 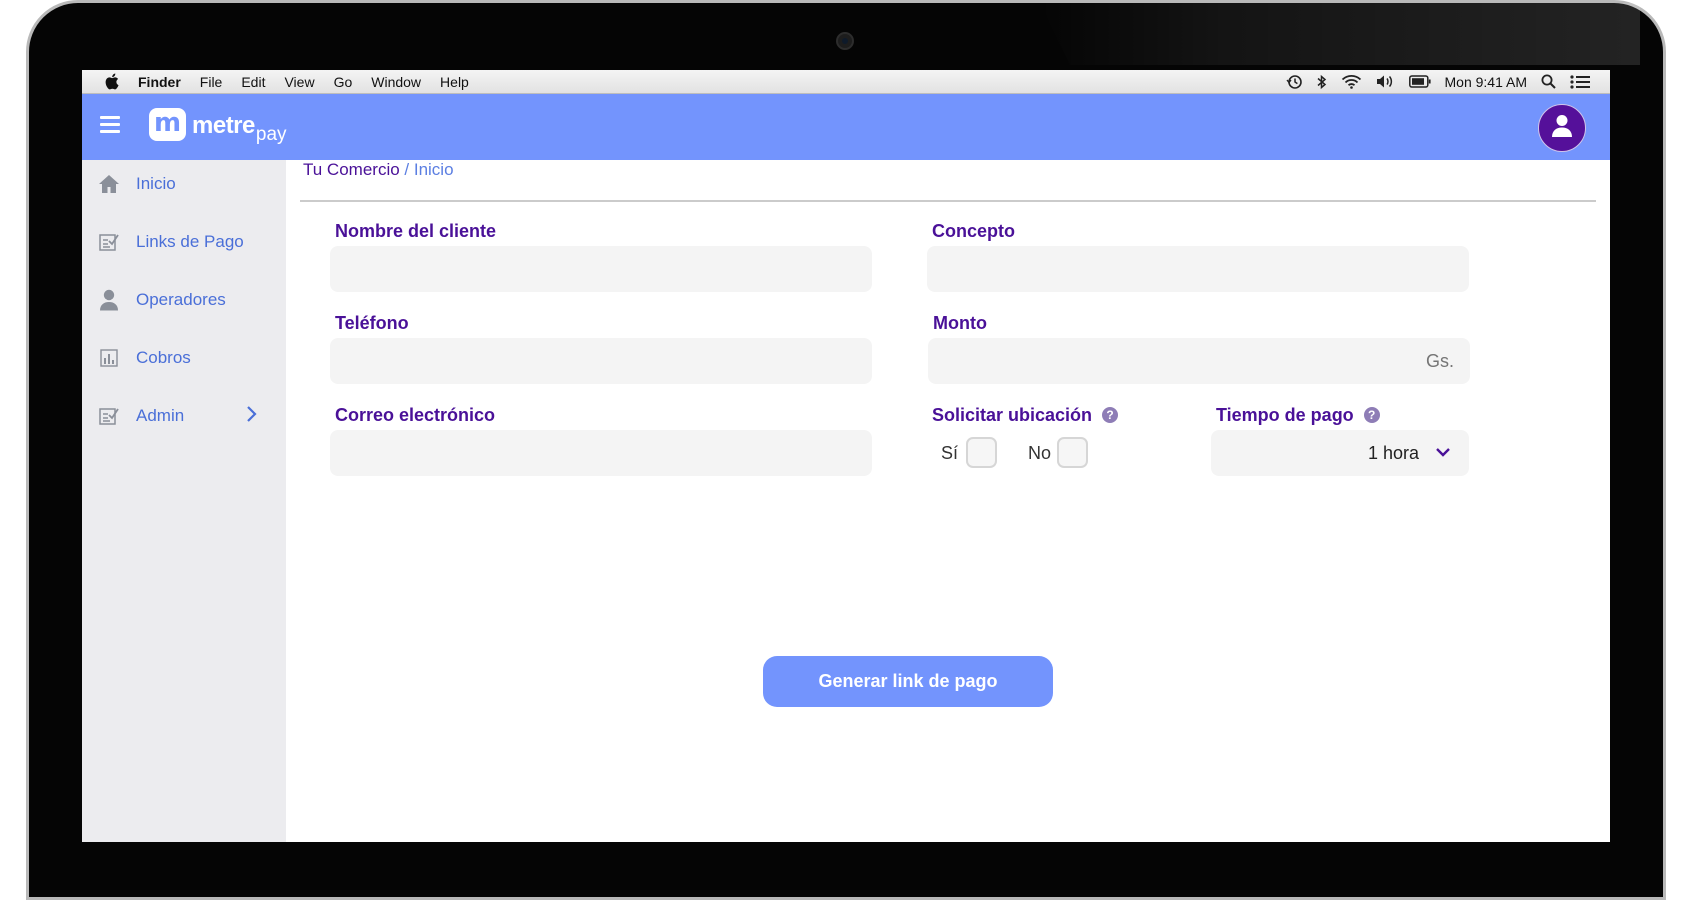 I want to click on sidebar-item-cobros: Cobros, so click(x=184, y=358).